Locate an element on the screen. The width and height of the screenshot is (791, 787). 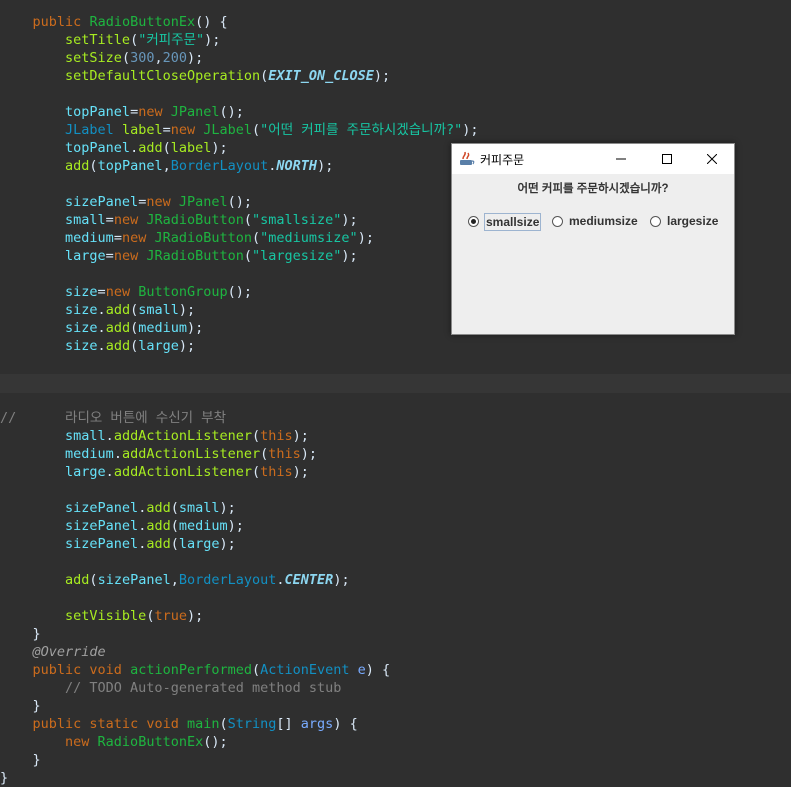
code-line: sizePanel.add(large); is located at coordinates (150, 544).